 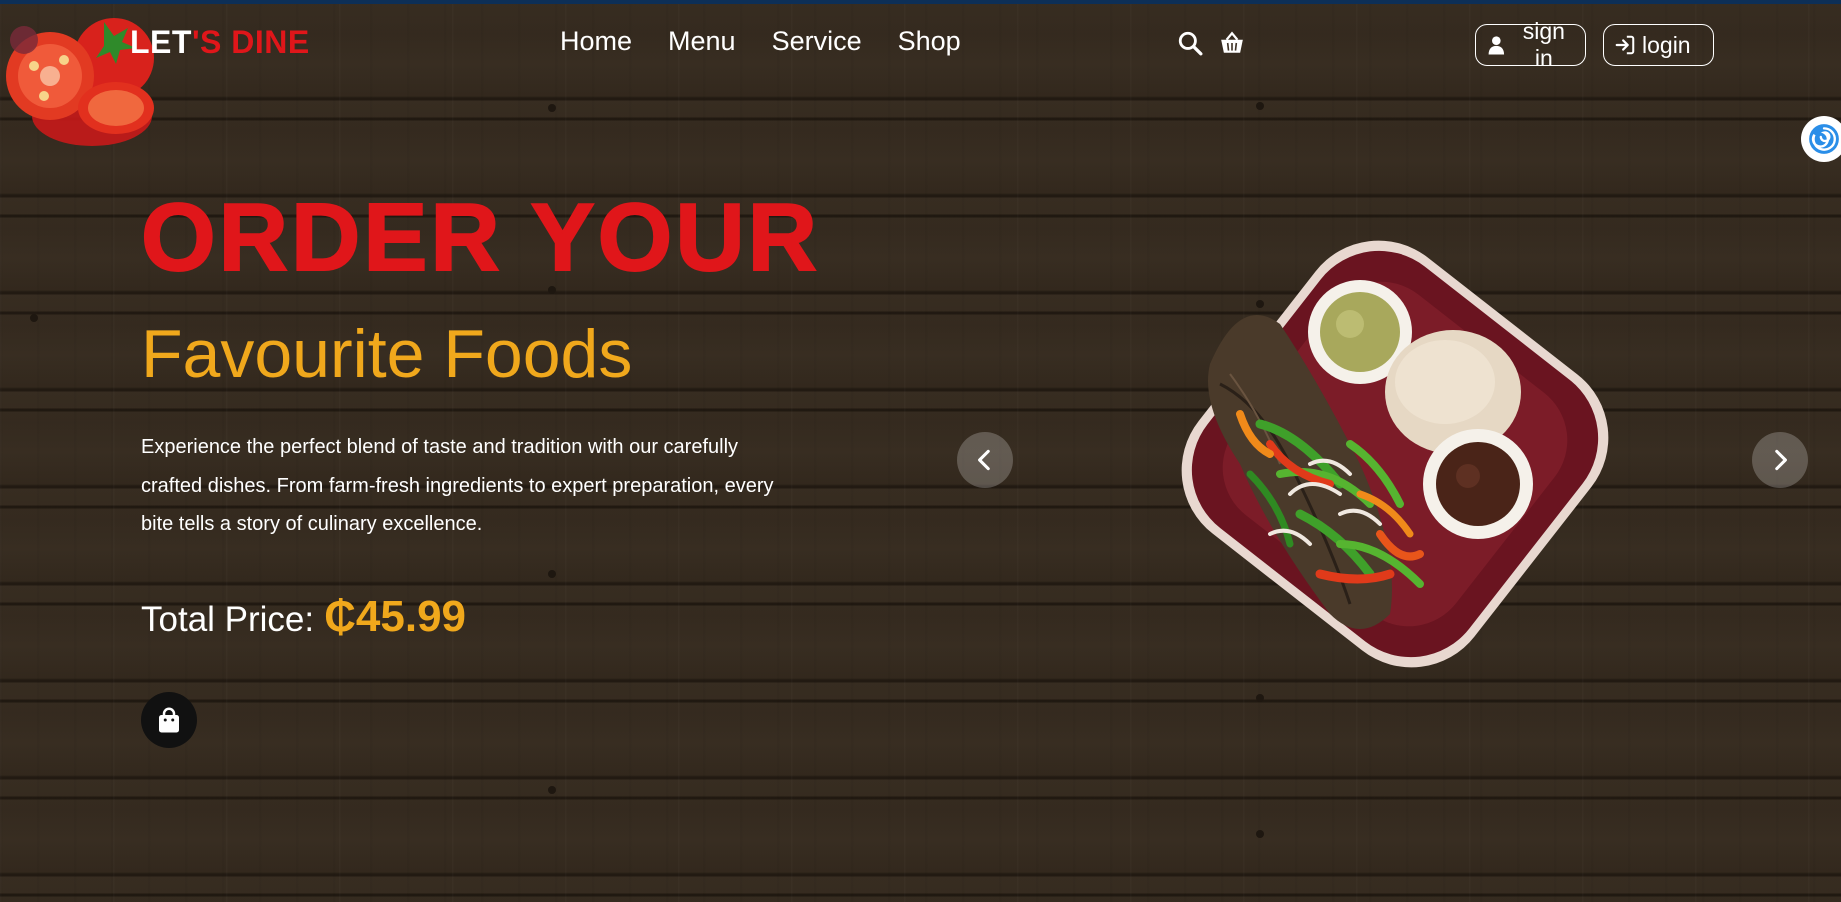 I want to click on price-label: Total Price:, so click(x=228, y=619).